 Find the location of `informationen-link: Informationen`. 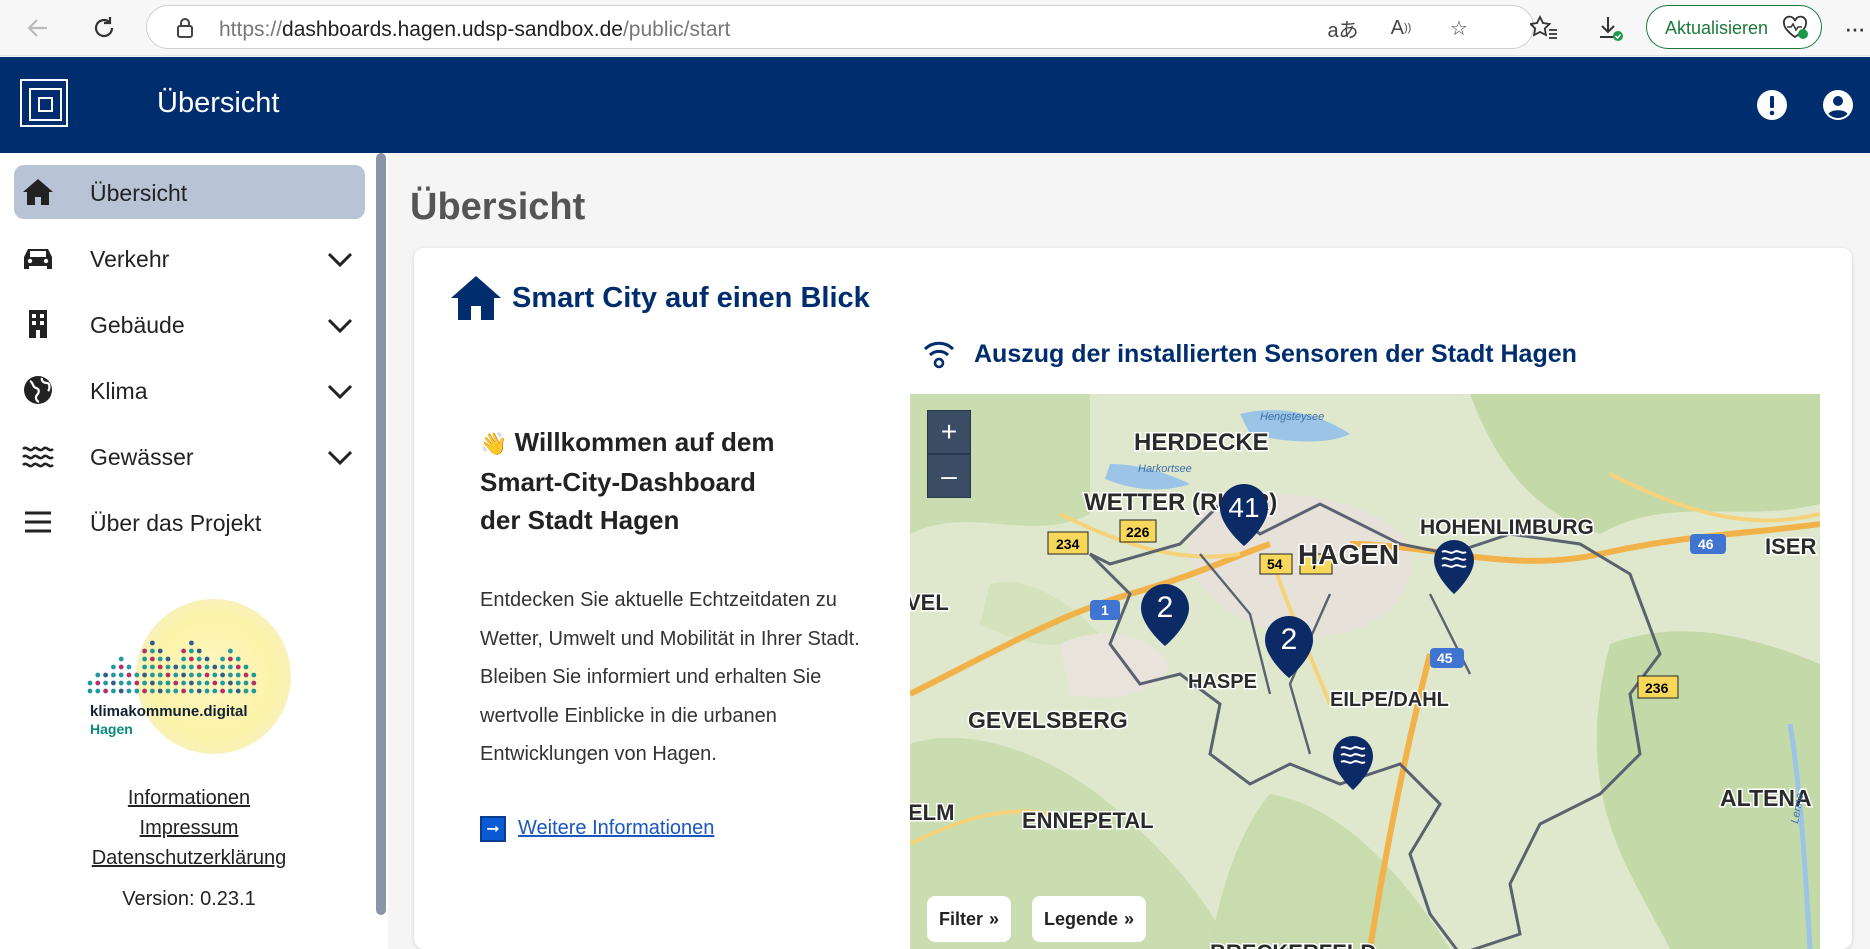

informationen-link: Informationen is located at coordinates (189, 798).